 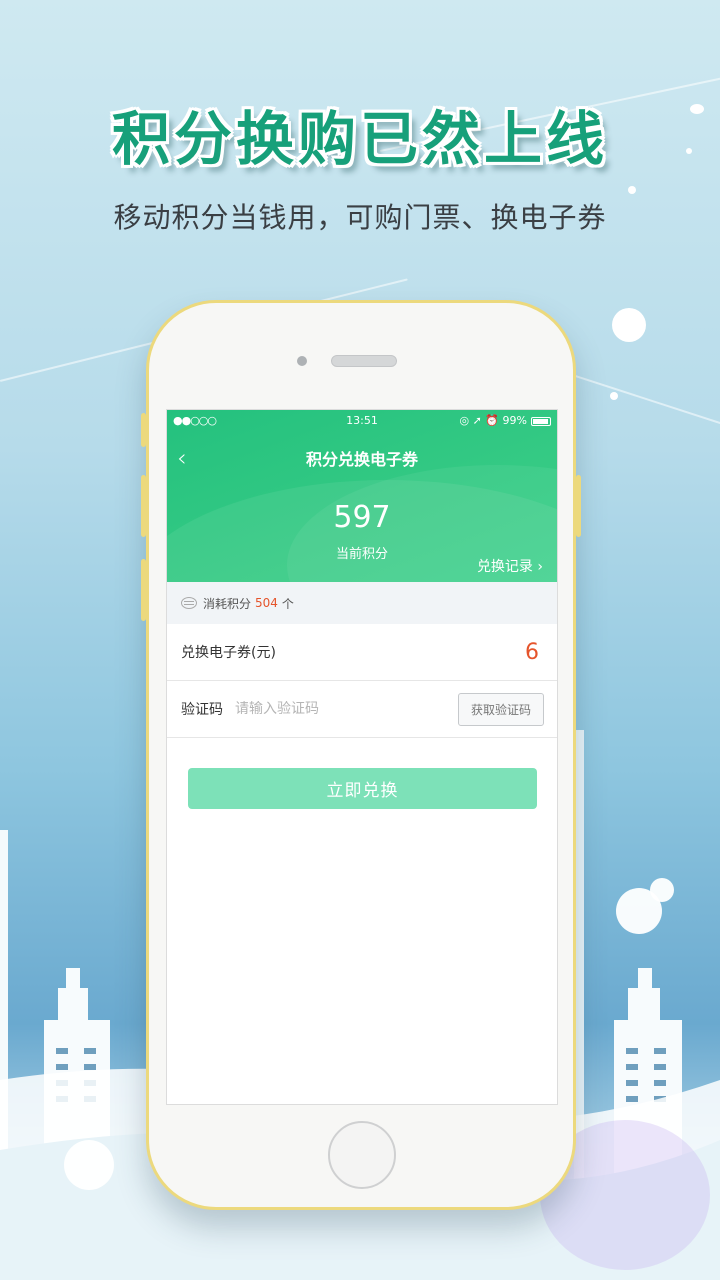 I want to click on status-bar: ●●○○○ 13:51 ◎ ➚ ⏰ 99%, so click(x=362, y=422).